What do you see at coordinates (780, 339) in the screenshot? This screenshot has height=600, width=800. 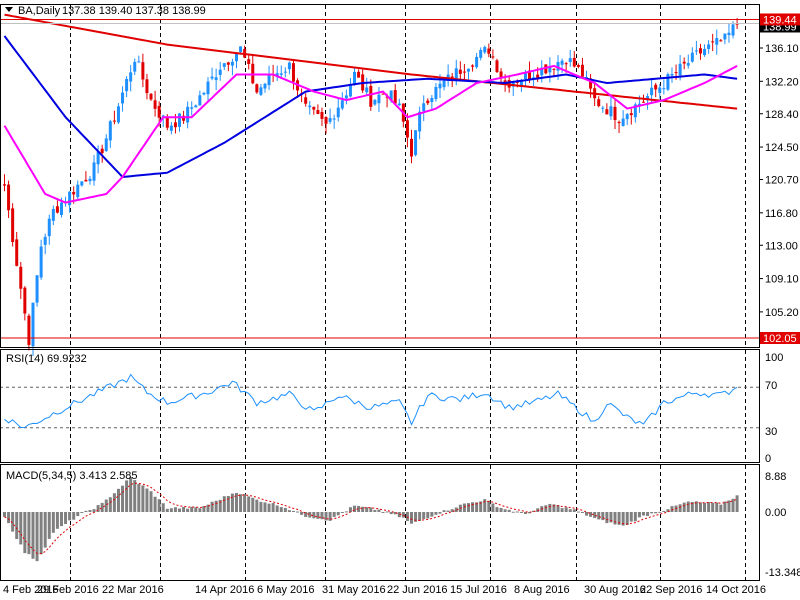 I see `low-price-label: 102.05` at bounding box center [780, 339].